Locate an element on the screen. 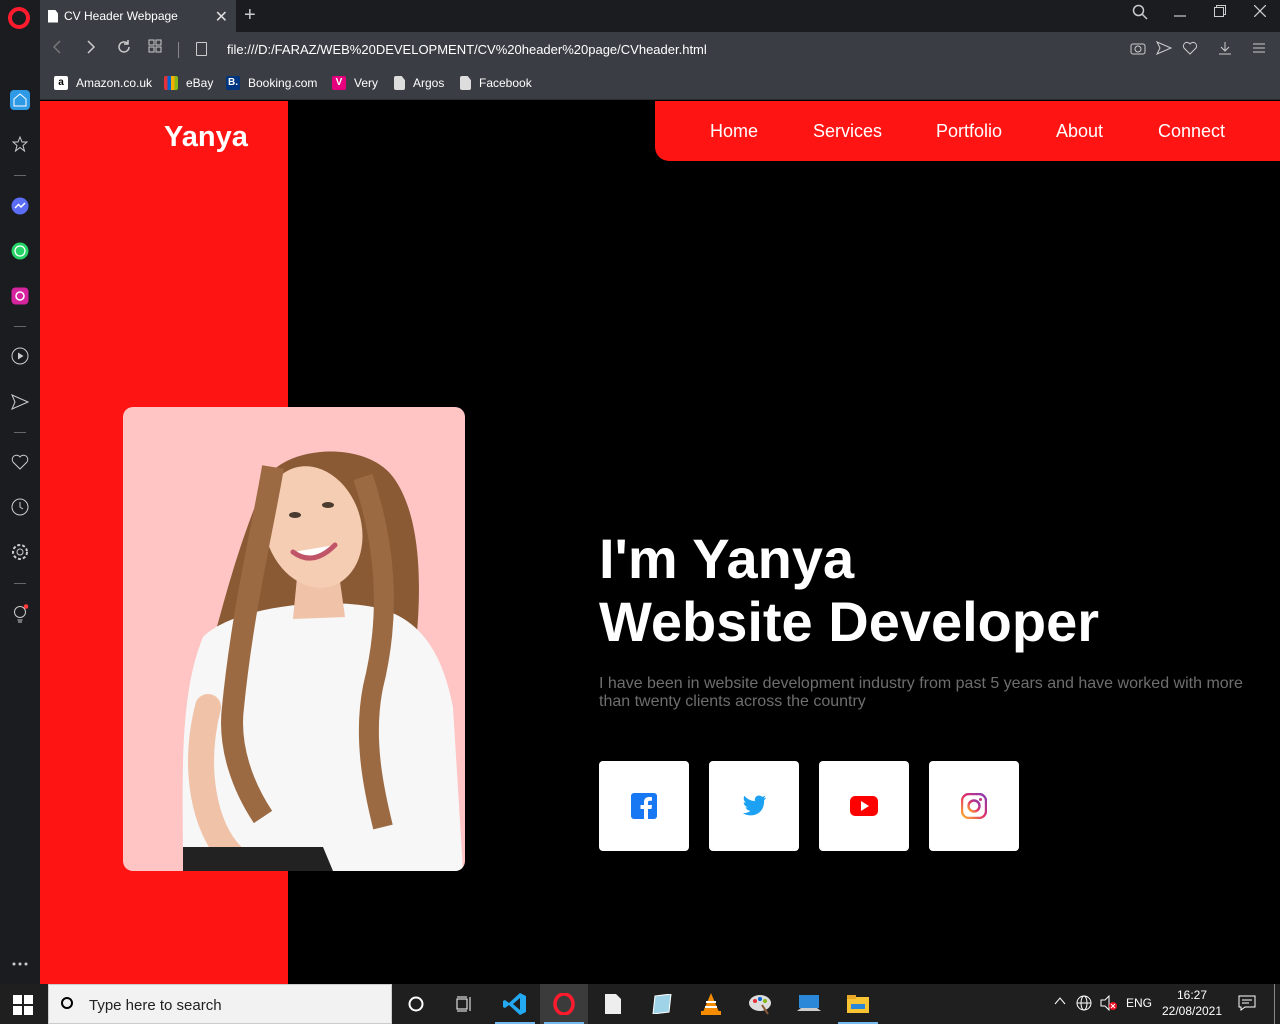 Image resolution: width=1280 pixels, height=1024 pixels. bookmark-very: V Very is located at coordinates (355, 83).